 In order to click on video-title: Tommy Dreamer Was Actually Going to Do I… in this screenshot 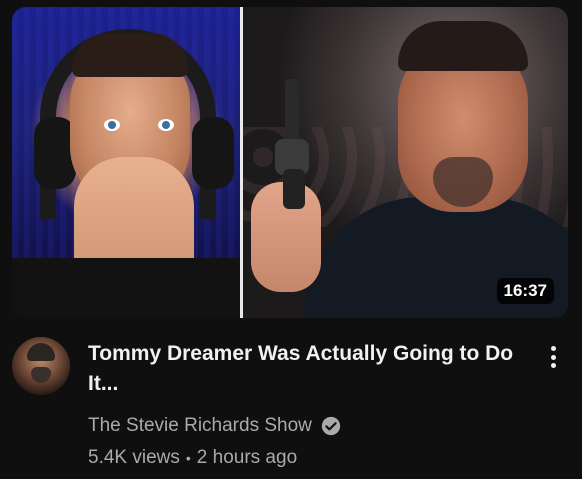, I will do `click(310, 369)`.